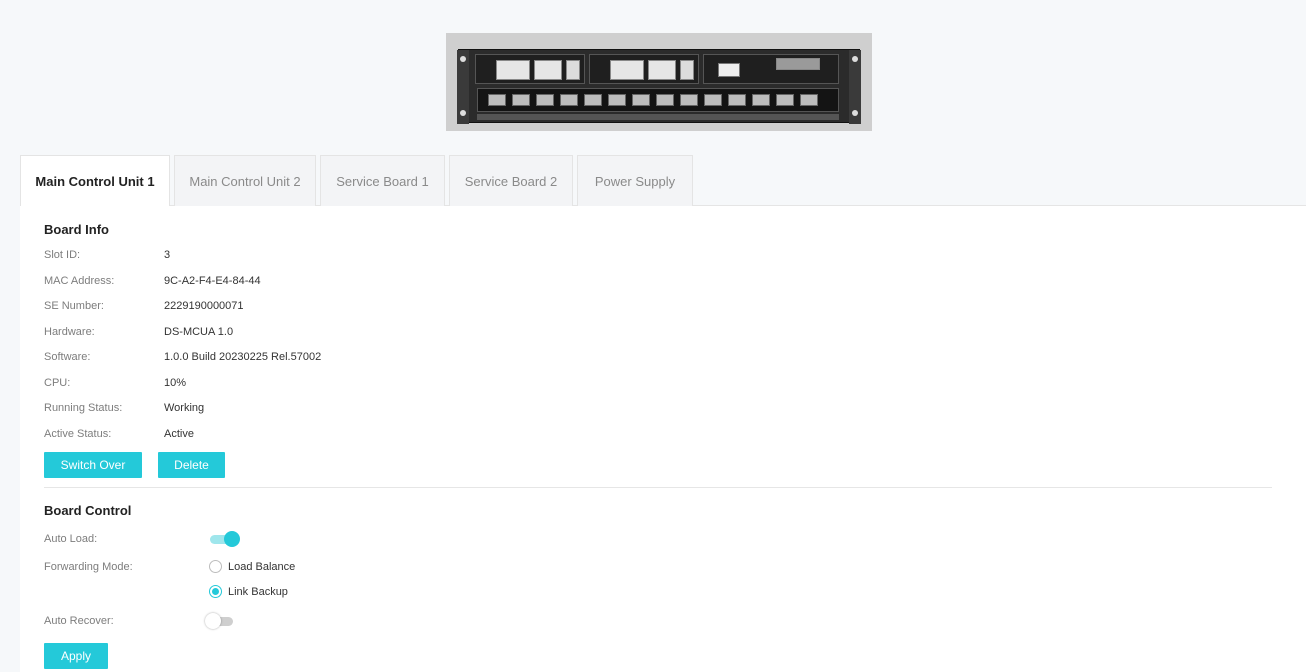  I want to click on forwarding-mode-label: Forwarding Mode:, so click(88, 567).